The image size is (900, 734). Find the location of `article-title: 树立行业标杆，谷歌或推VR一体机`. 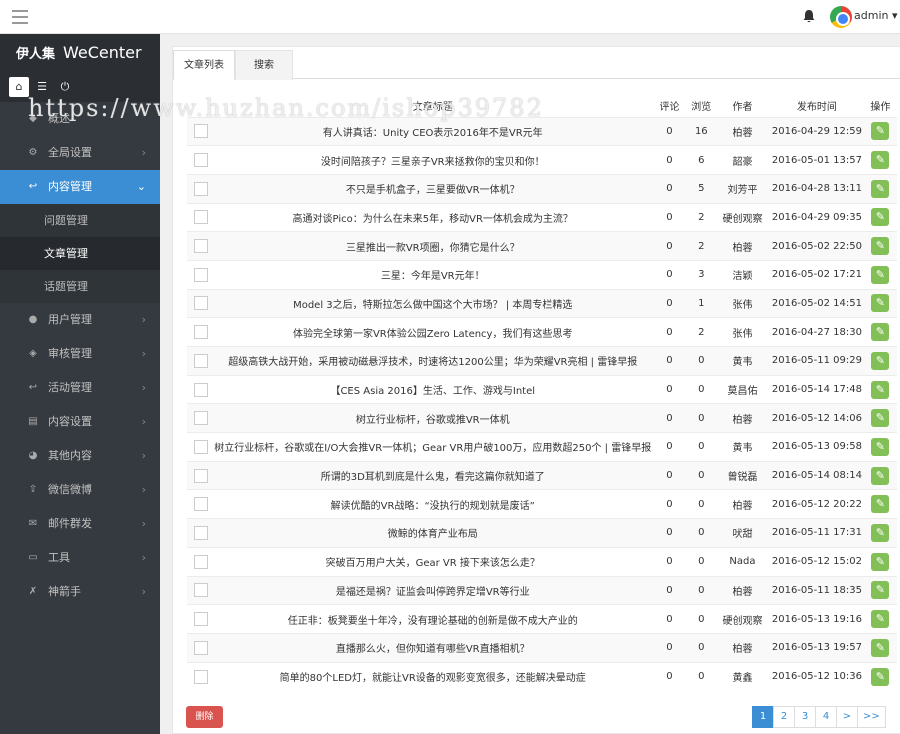

article-title: 树立行业标杆，谷歌或推VR一体机 is located at coordinates (433, 418).